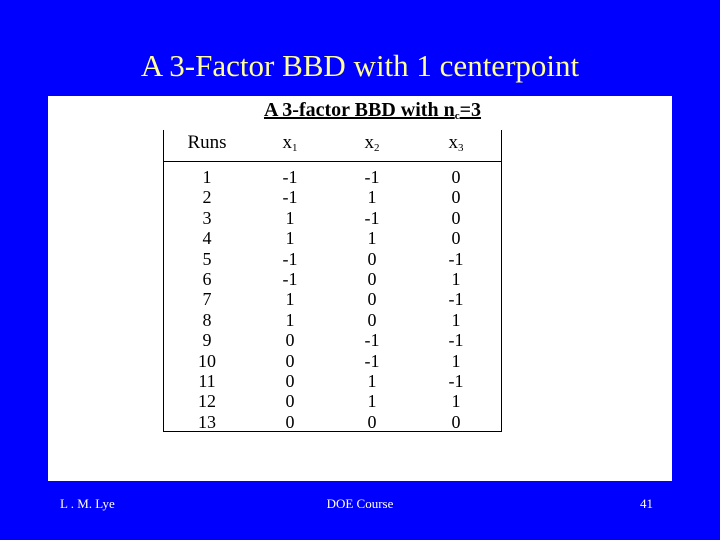 The height and width of the screenshot is (540, 720). What do you see at coordinates (207, 258) in the screenshot?
I see `cell-run: 5` at bounding box center [207, 258].